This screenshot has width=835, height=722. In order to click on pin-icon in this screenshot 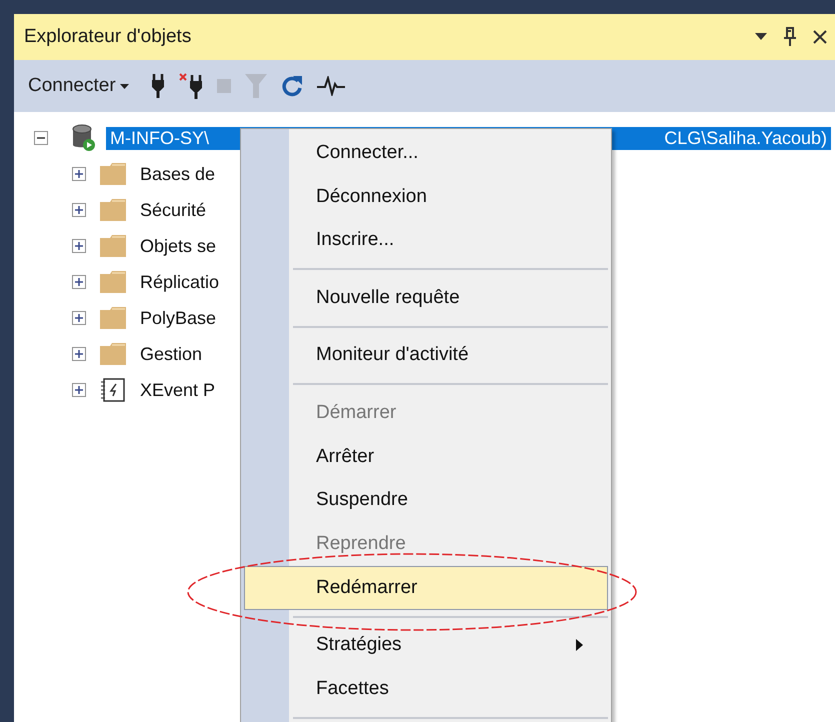, I will do `click(790, 37)`.